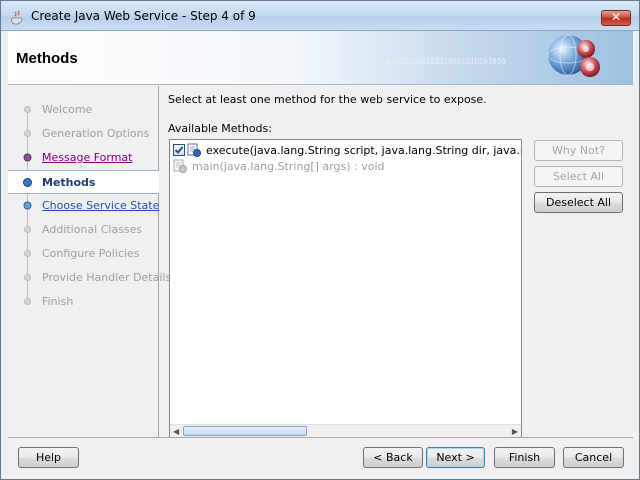 Image resolution: width=640 pixels, height=480 pixels. What do you see at coordinates (573, 55) in the screenshot?
I see `web-service-globe-icon` at bounding box center [573, 55].